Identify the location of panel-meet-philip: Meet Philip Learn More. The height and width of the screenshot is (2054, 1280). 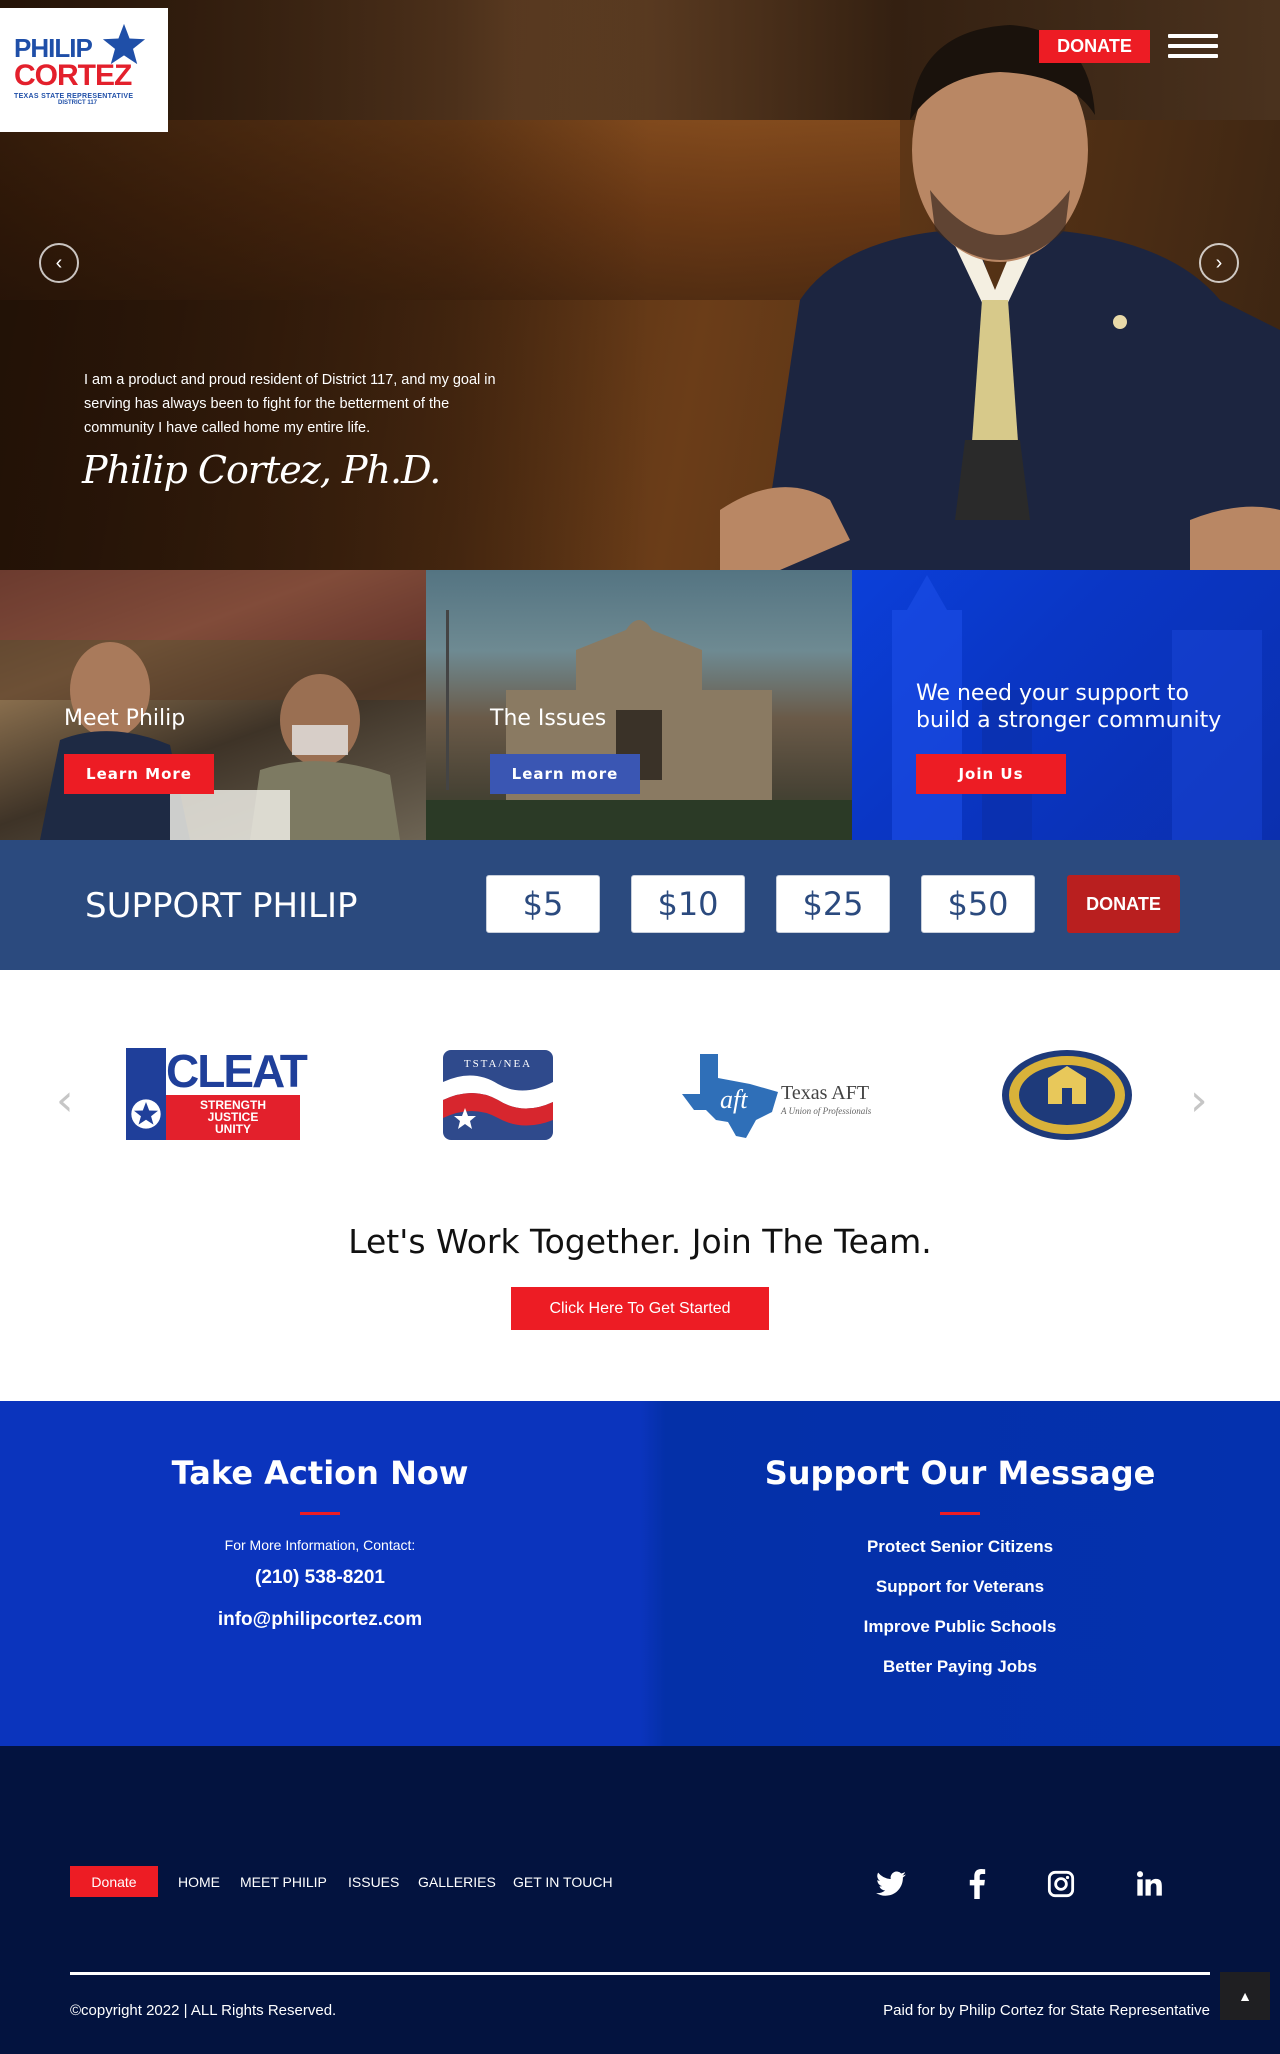
(213, 705).